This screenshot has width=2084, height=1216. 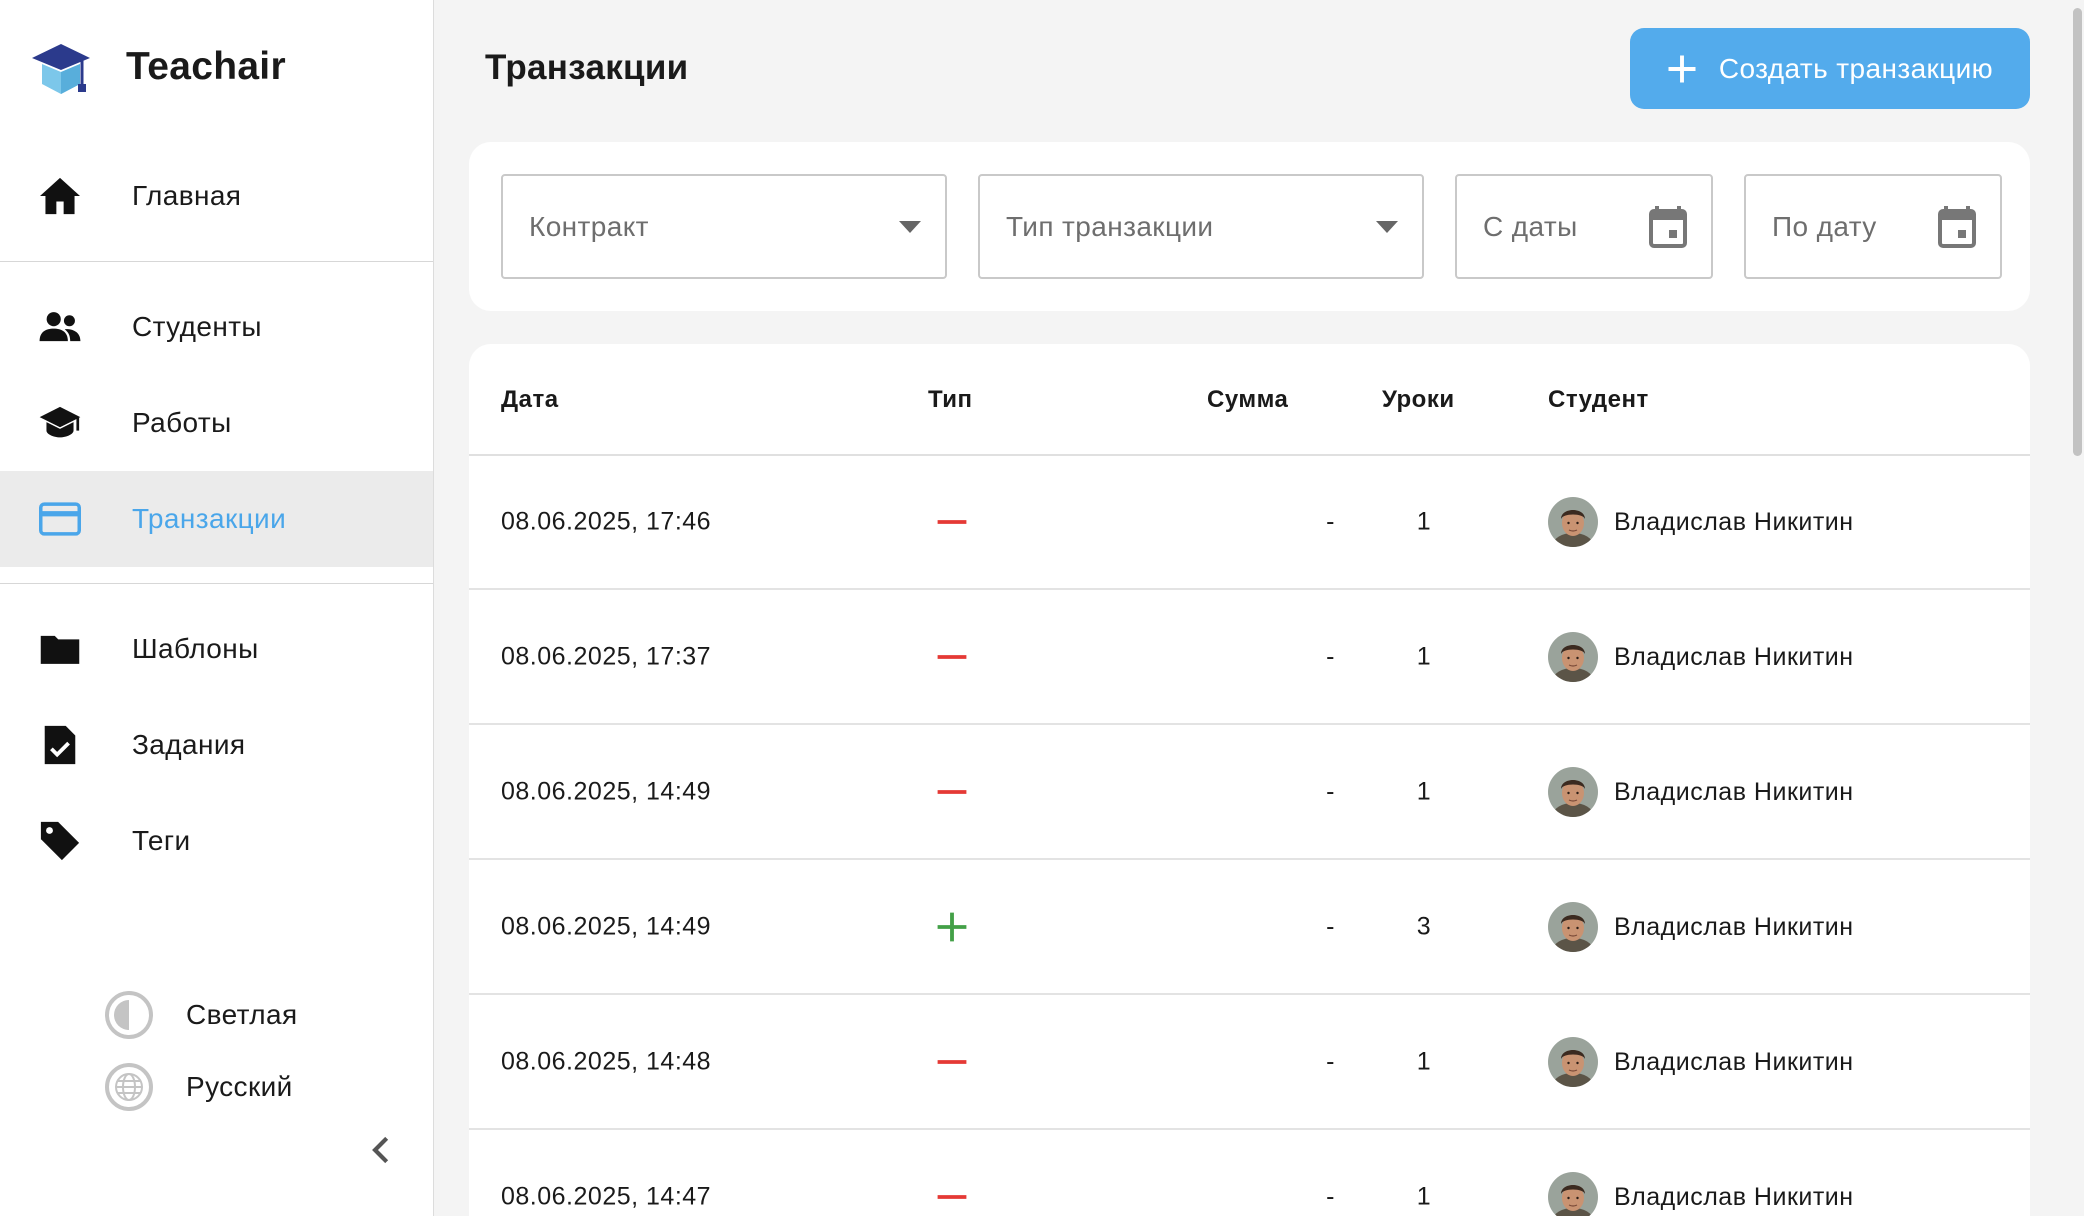 I want to click on sidebar-divider, so click(x=216, y=261).